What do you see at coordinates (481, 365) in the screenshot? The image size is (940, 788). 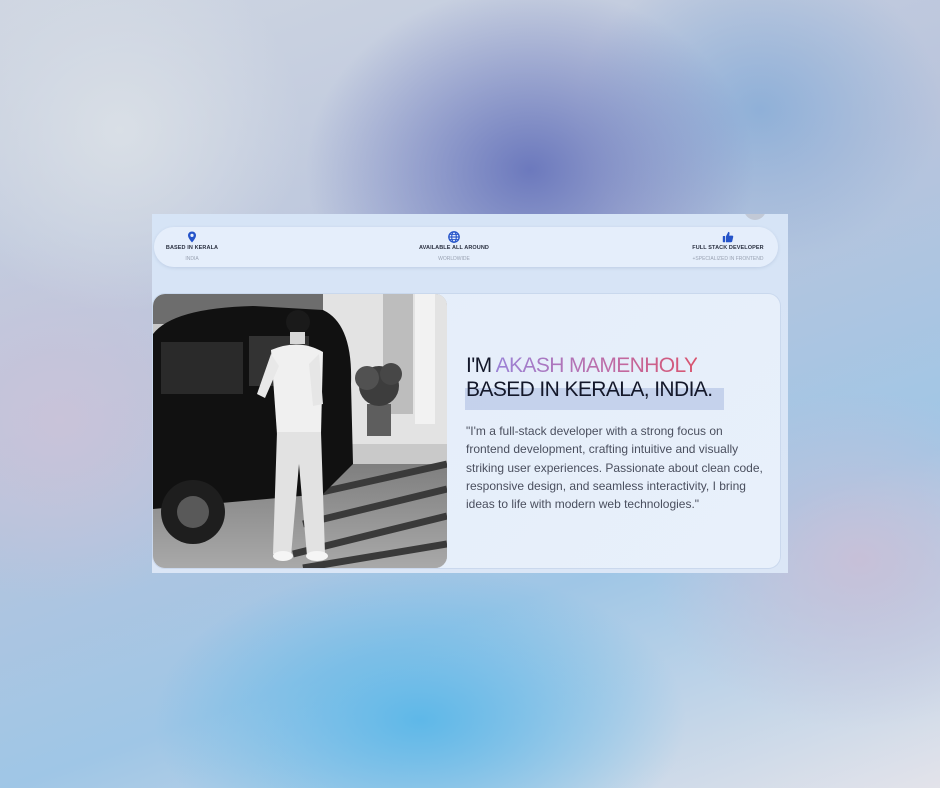 I see `headline-prefix: I'M` at bounding box center [481, 365].